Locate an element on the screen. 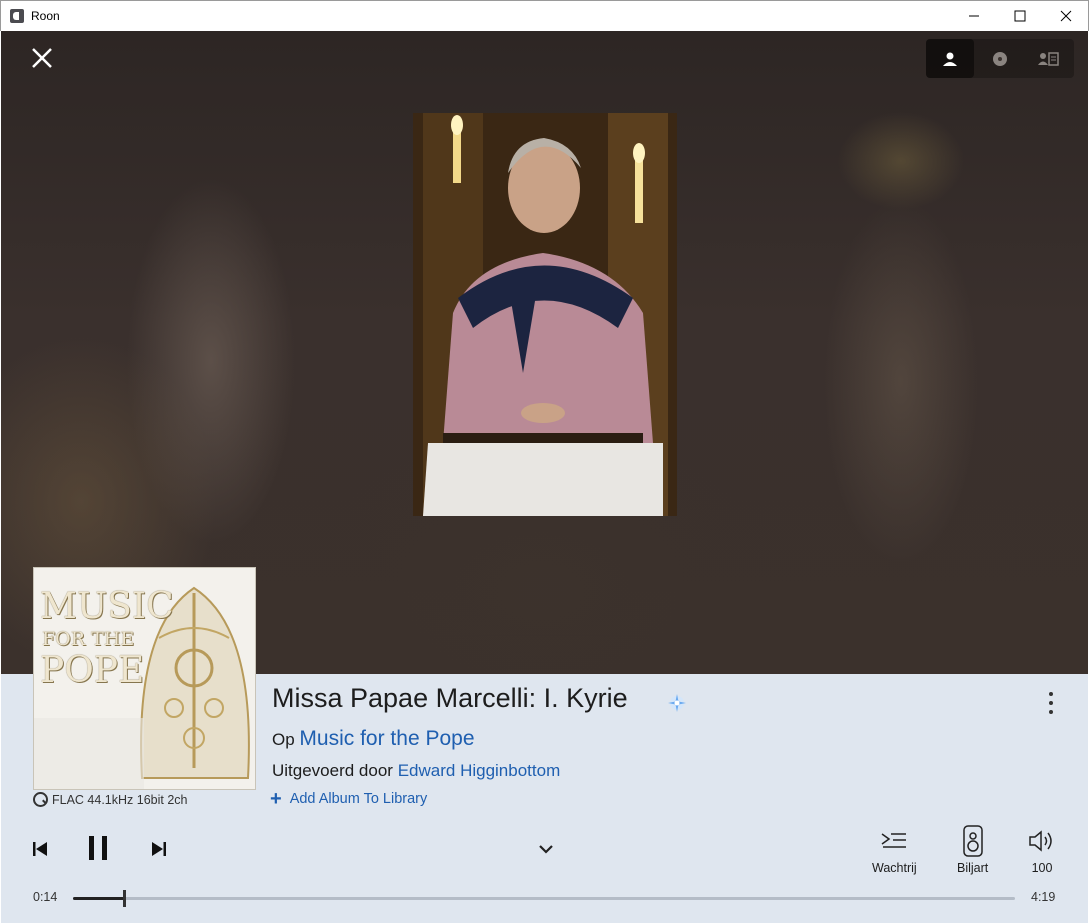 The image size is (1089, 924). add-album-to-library-button: + Add Album To Library is located at coordinates (349, 799).